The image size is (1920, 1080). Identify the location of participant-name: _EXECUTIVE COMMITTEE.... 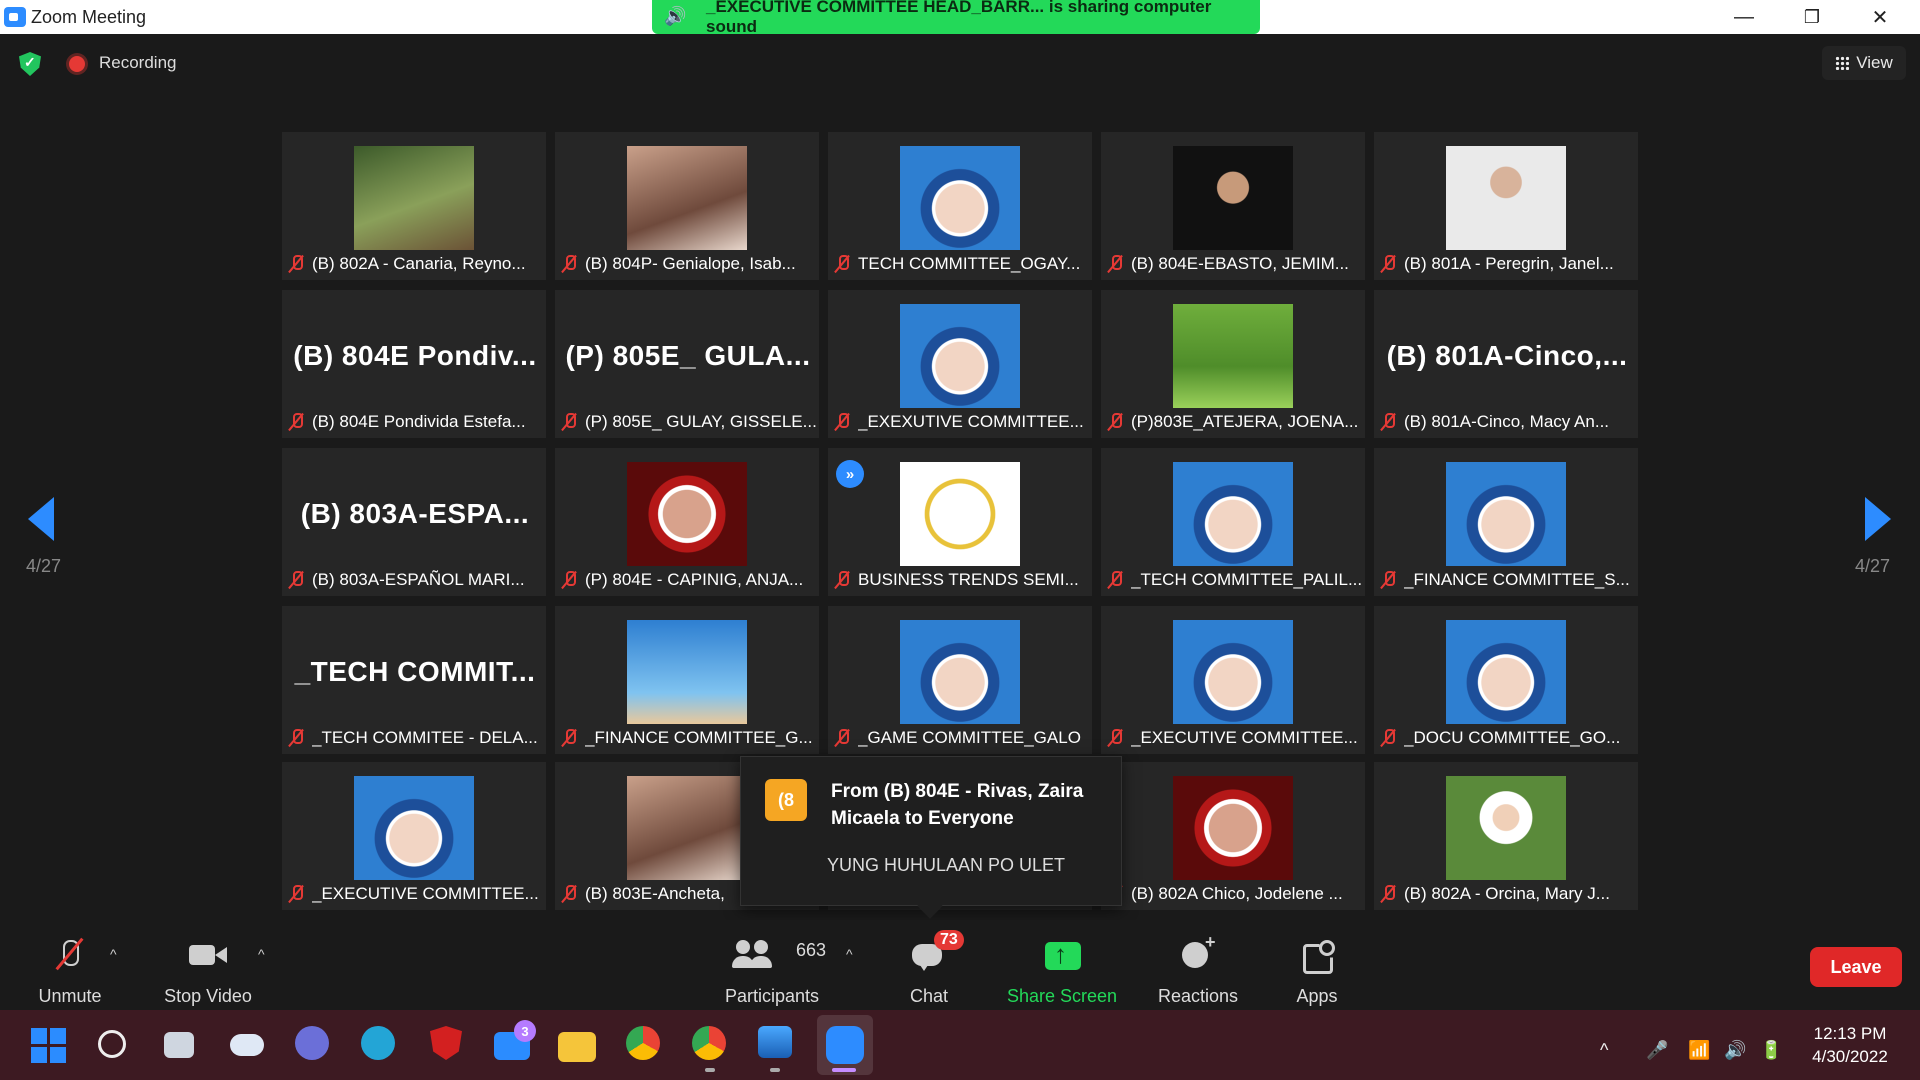
(1244, 737).